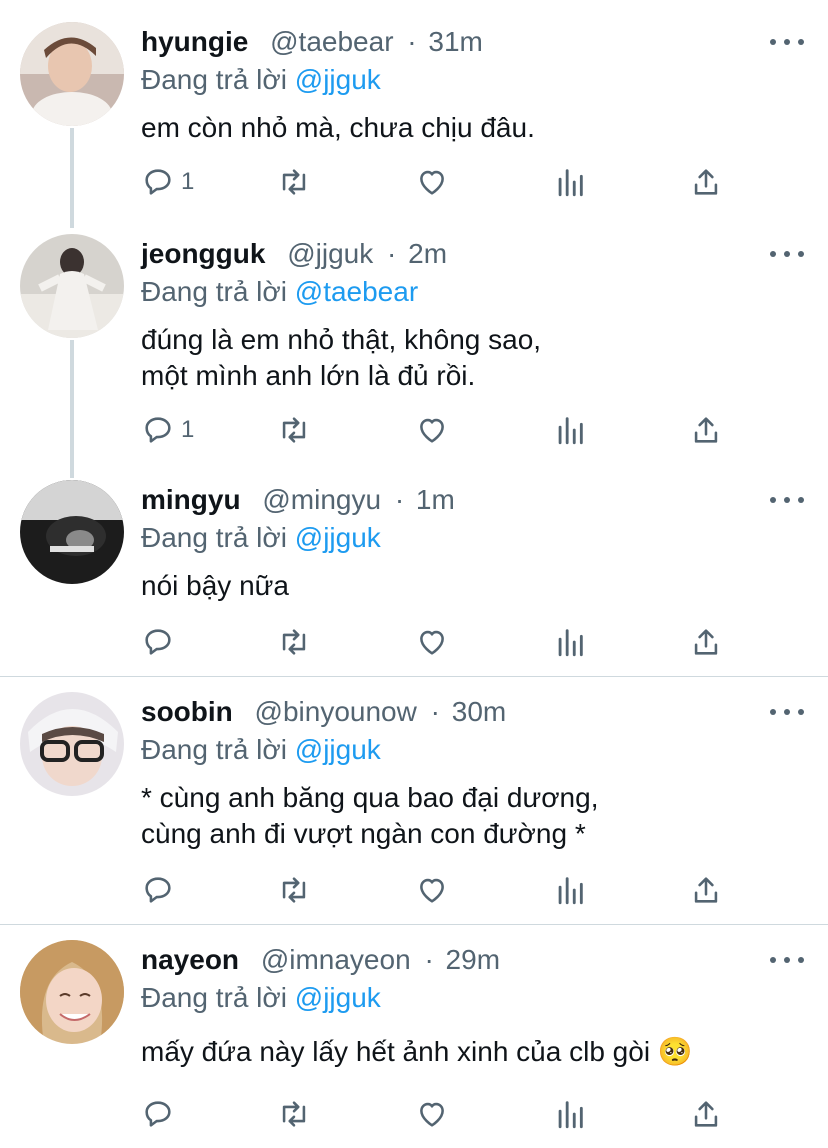  Describe the element at coordinates (330, 253) in the screenshot. I see `handle: @jjguk` at that location.